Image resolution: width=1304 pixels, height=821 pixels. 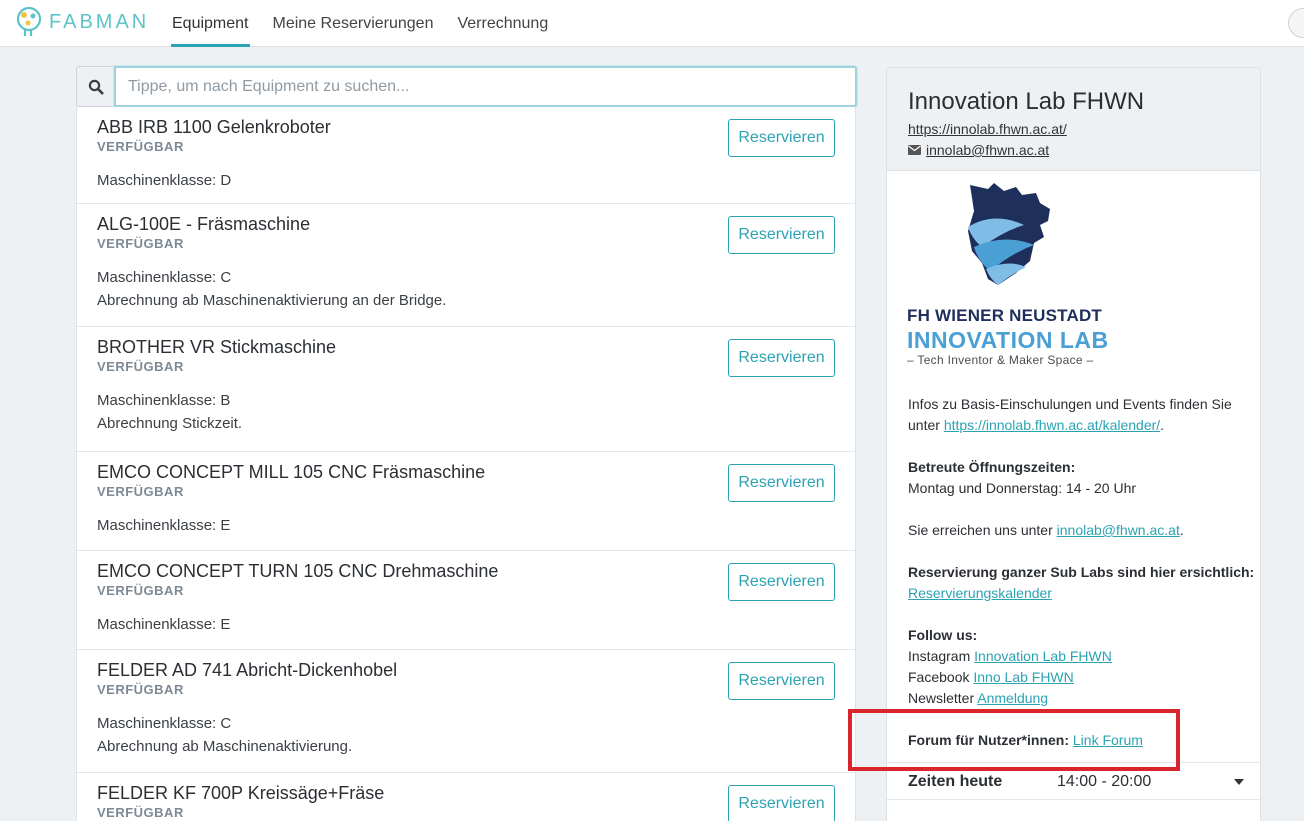 I want to click on highlight-box, so click(x=1014, y=740).